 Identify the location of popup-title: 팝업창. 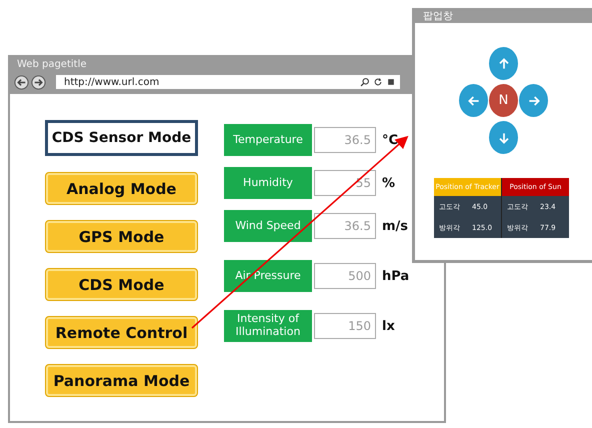
(438, 17).